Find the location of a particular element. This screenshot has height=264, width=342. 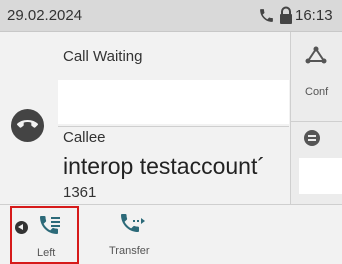

waiting-call-box is located at coordinates (173, 102).